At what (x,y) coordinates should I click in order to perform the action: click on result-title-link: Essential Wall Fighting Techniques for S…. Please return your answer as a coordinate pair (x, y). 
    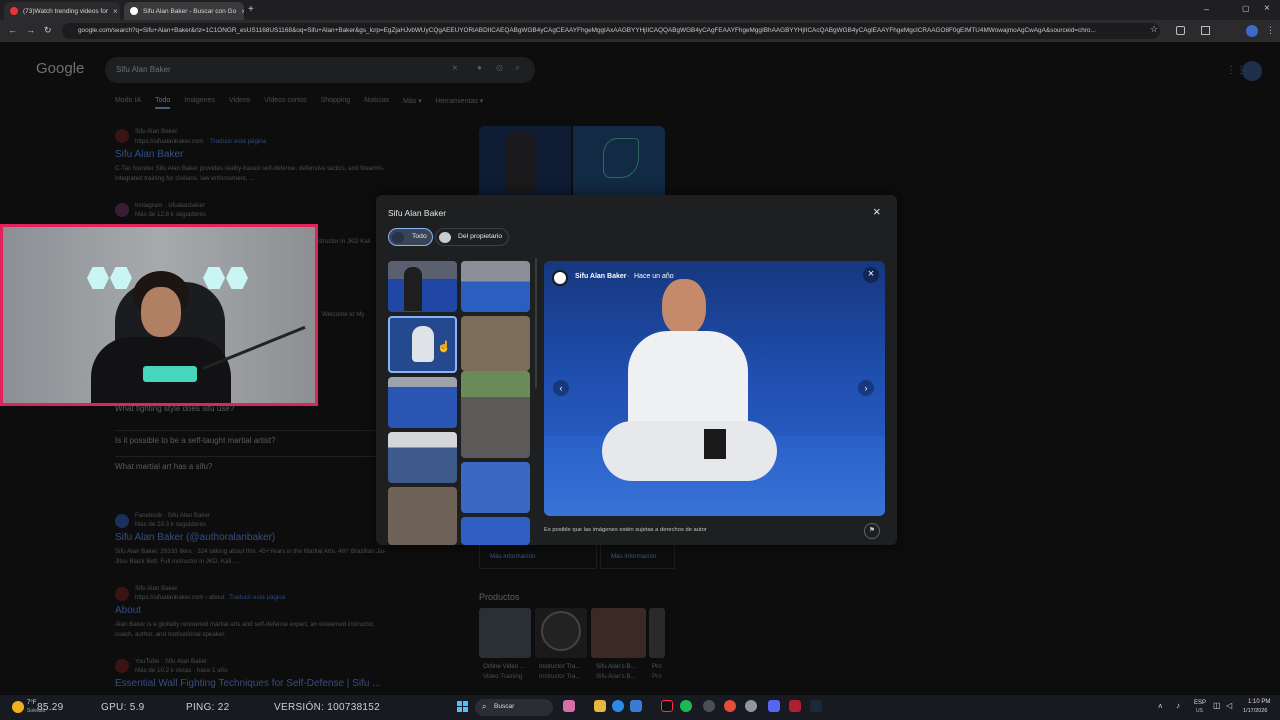
    Looking at the image, I should click on (248, 683).